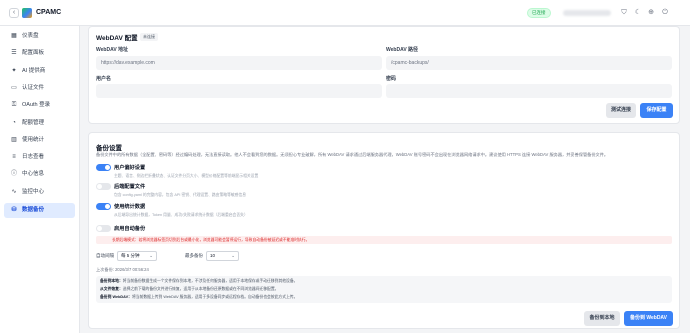  Describe the element at coordinates (130, 168) in the screenshot. I see `user-prefs-label: 用户偏好设置` at that location.